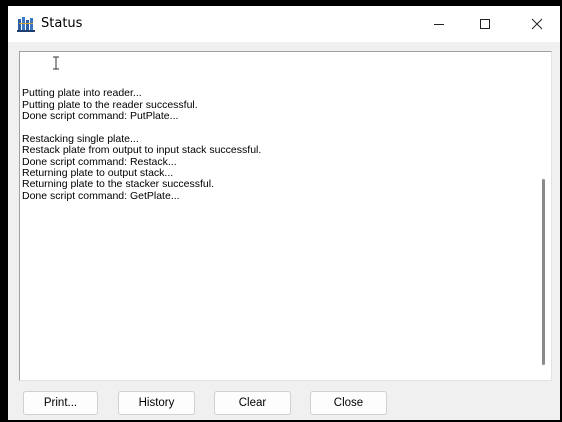 This screenshot has width=562, height=422. What do you see at coordinates (56, 63) in the screenshot?
I see `text-cursor-icon` at bounding box center [56, 63].